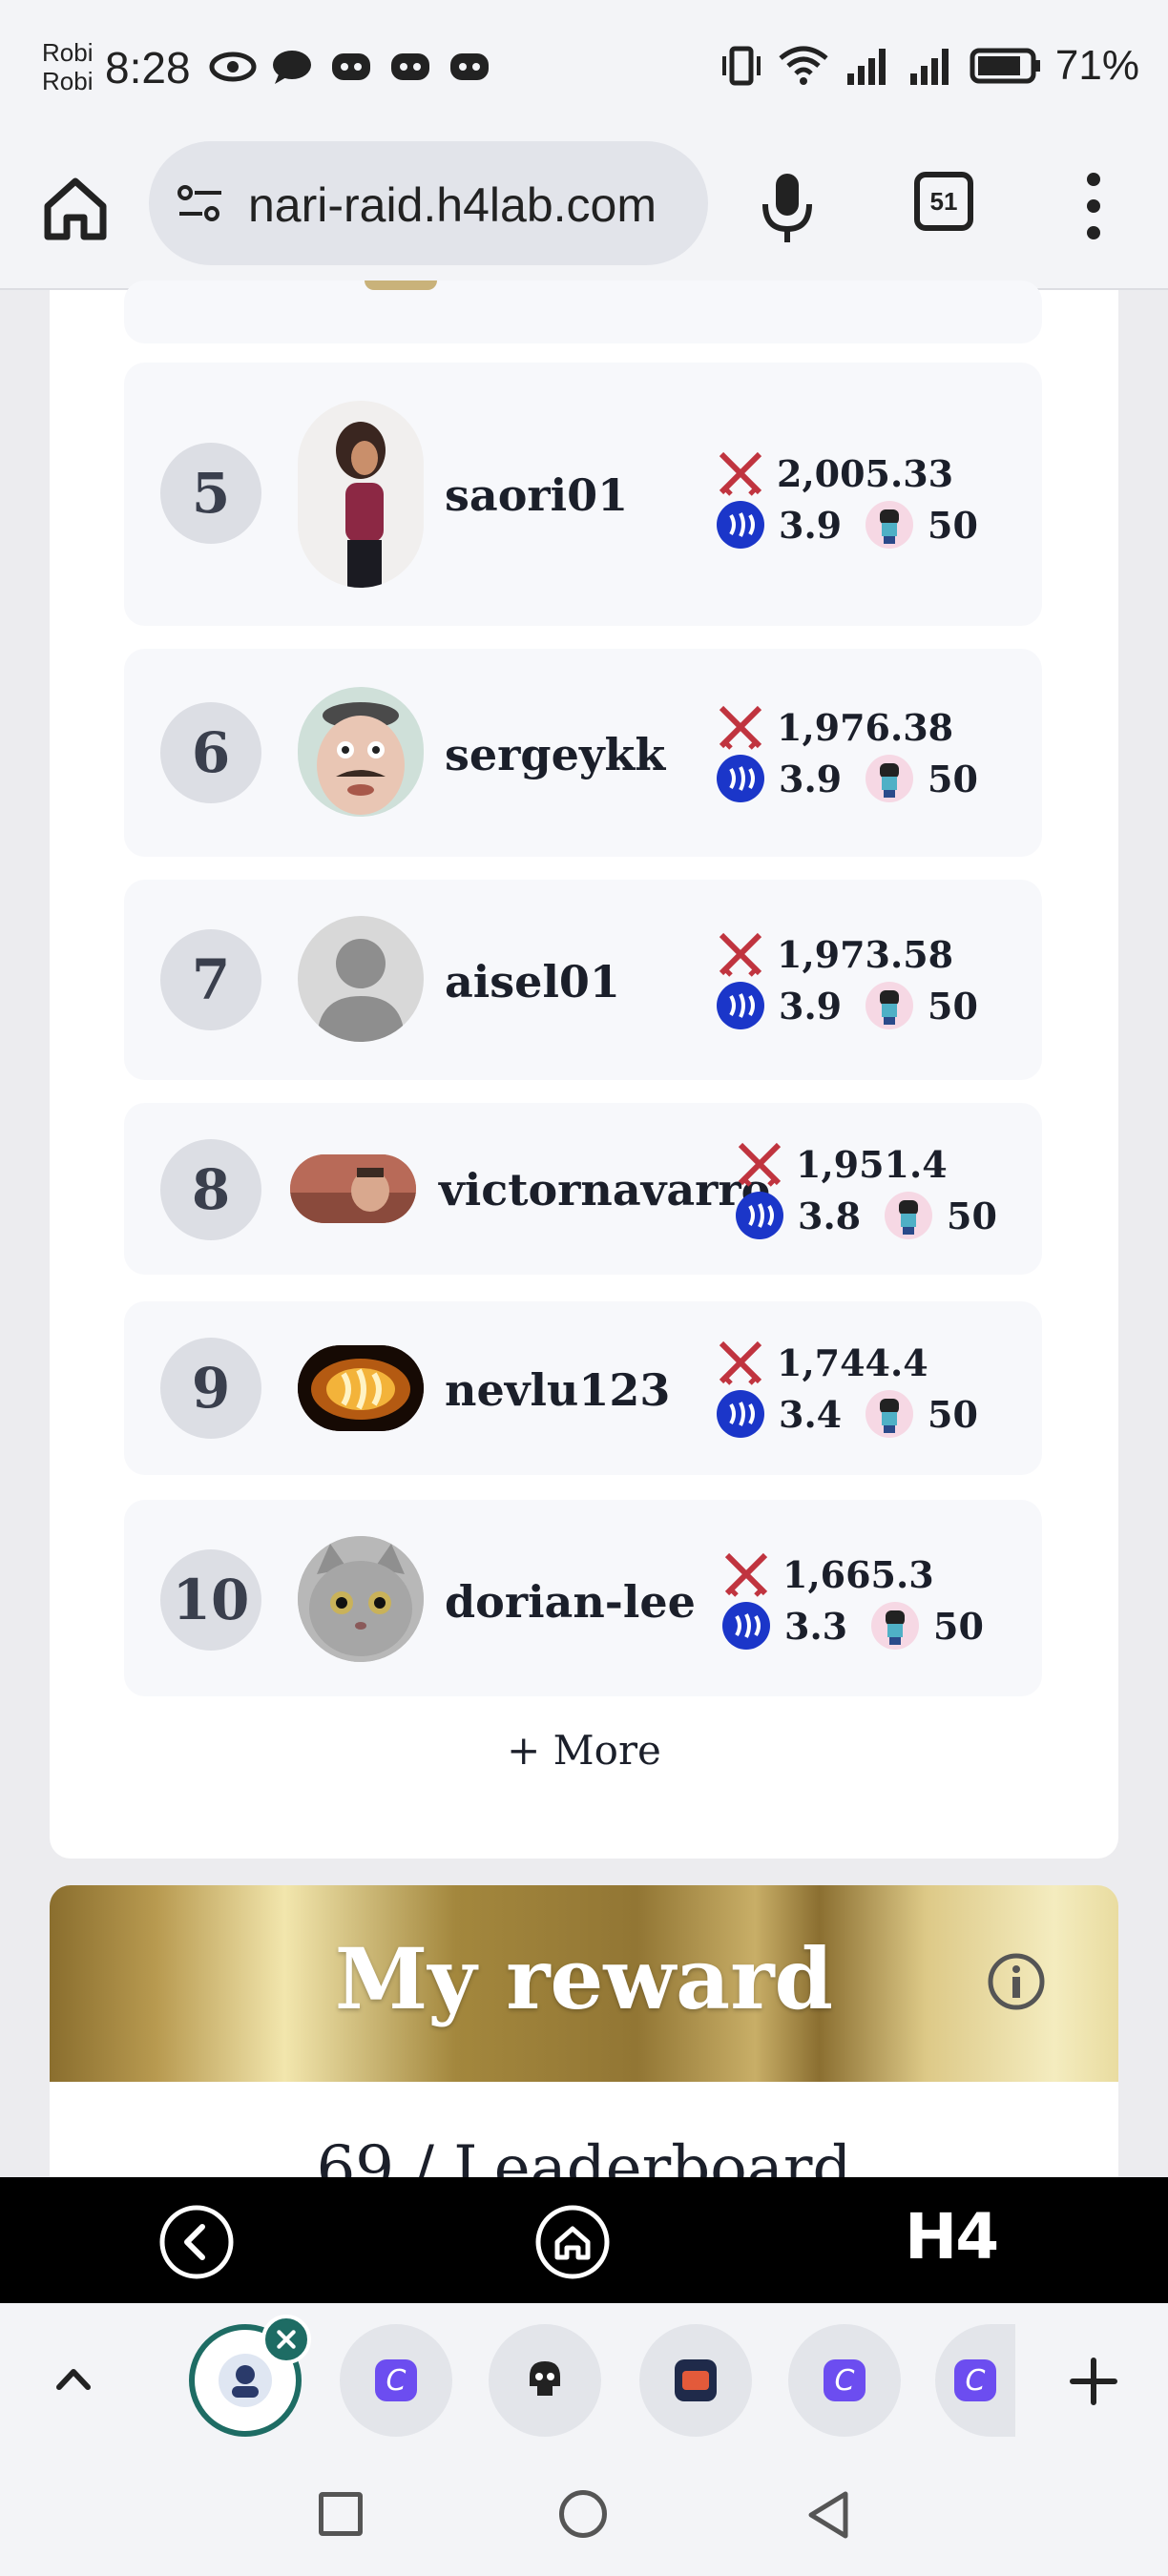  Describe the element at coordinates (532, 982) in the screenshot. I see `username: aisel01` at that location.